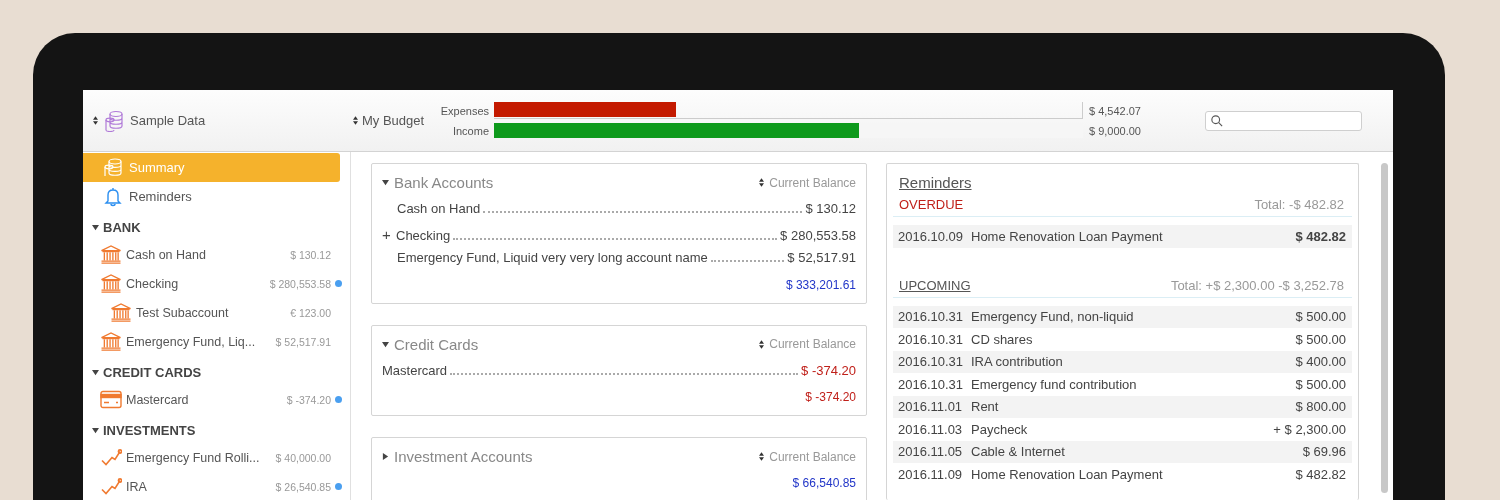  I want to click on account-name: IRA, so click(199, 486).